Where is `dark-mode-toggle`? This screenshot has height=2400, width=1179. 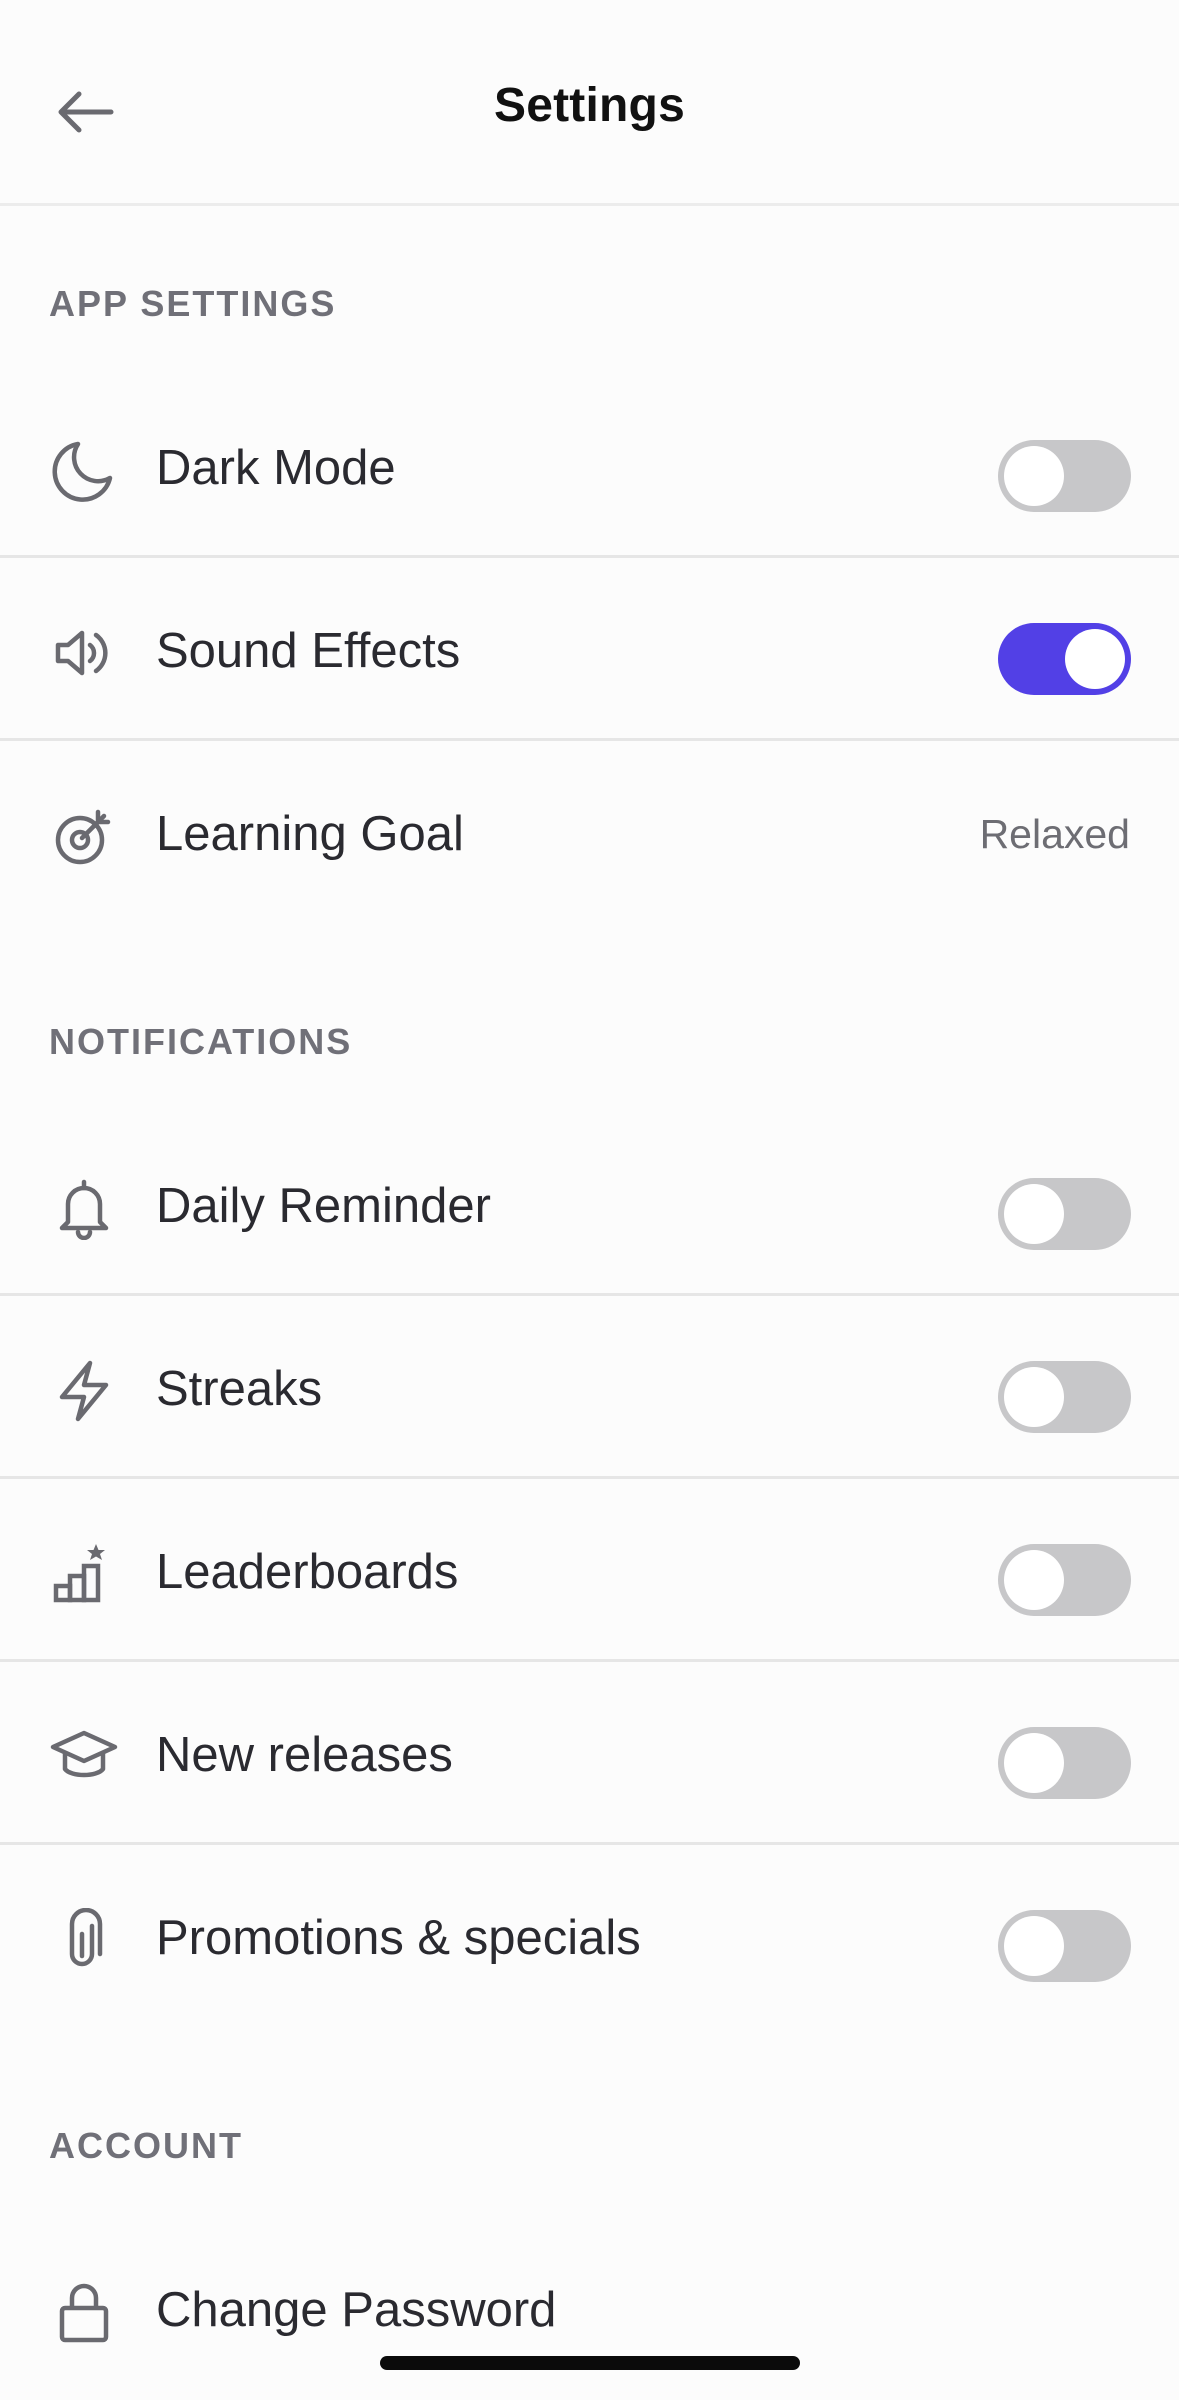
dark-mode-toggle is located at coordinates (1064, 476).